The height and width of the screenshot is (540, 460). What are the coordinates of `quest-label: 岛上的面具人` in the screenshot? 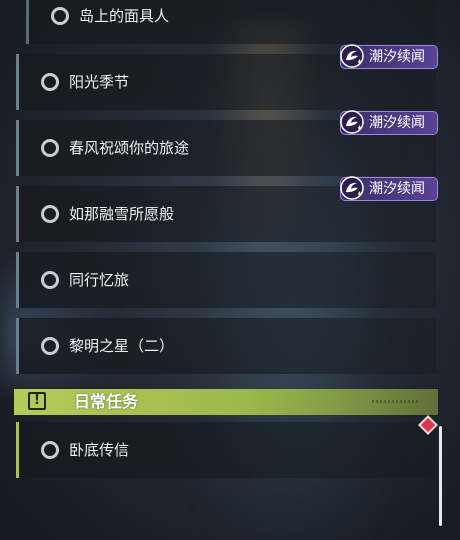 It's located at (124, 16).